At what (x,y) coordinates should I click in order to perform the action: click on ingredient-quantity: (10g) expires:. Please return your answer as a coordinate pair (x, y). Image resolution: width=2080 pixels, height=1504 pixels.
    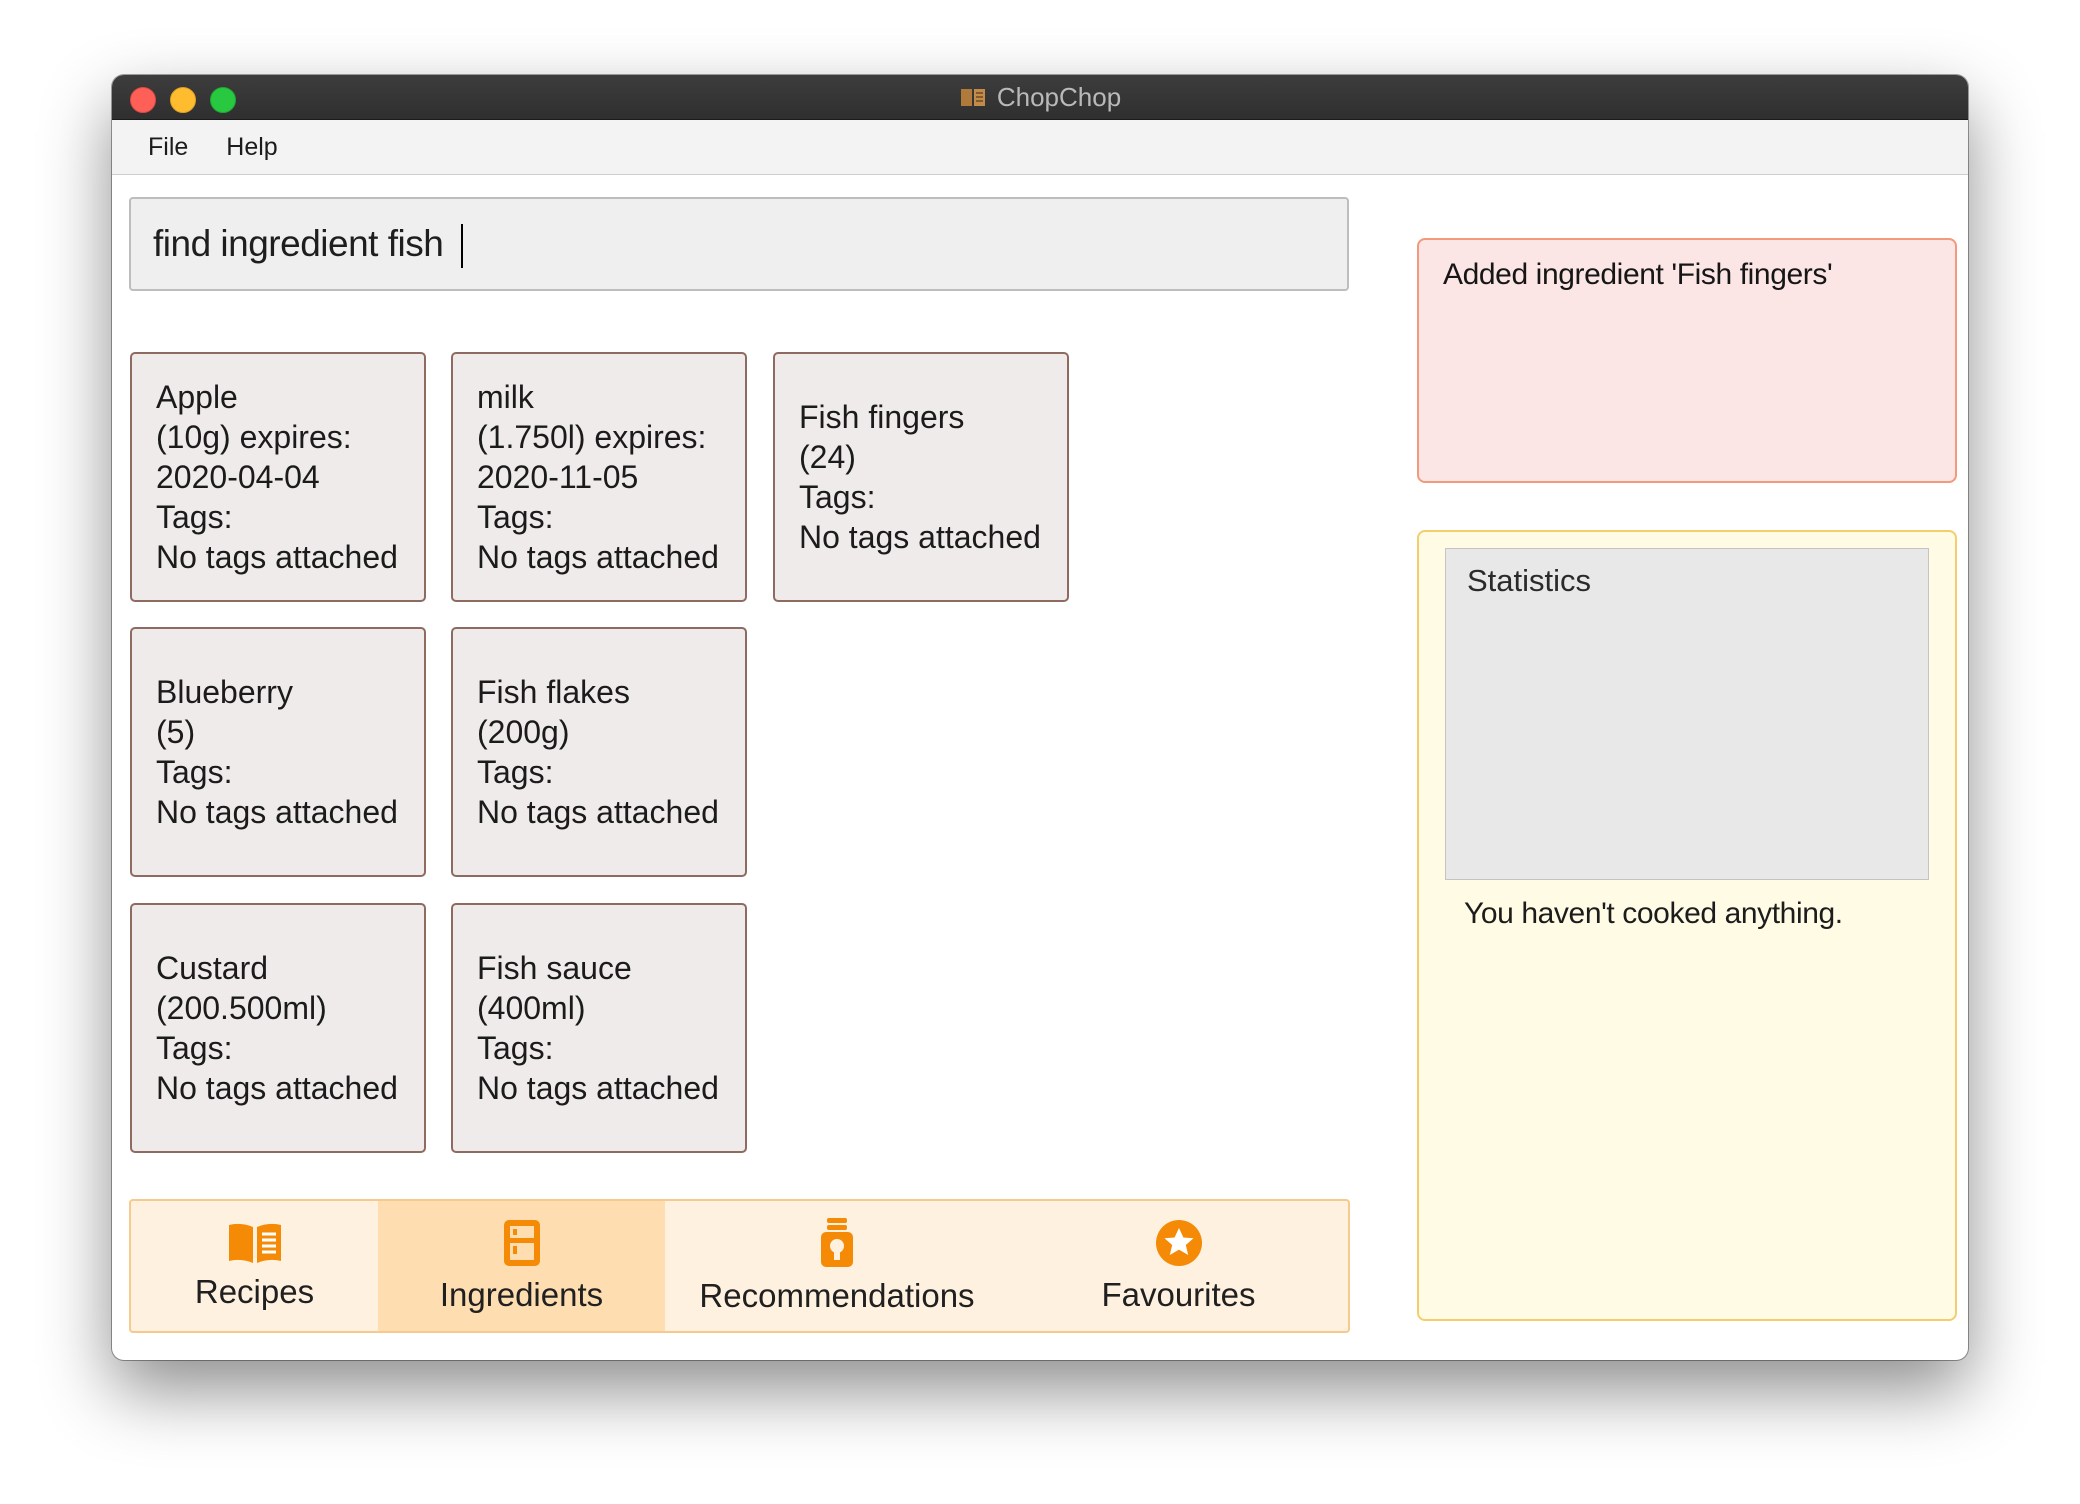
    Looking at the image, I should click on (254, 437).